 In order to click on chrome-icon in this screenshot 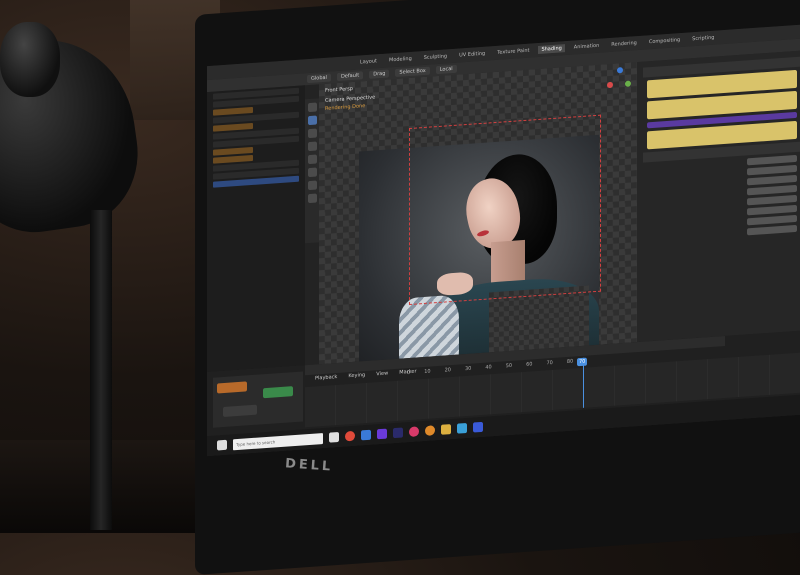, I will do `click(350, 436)`.